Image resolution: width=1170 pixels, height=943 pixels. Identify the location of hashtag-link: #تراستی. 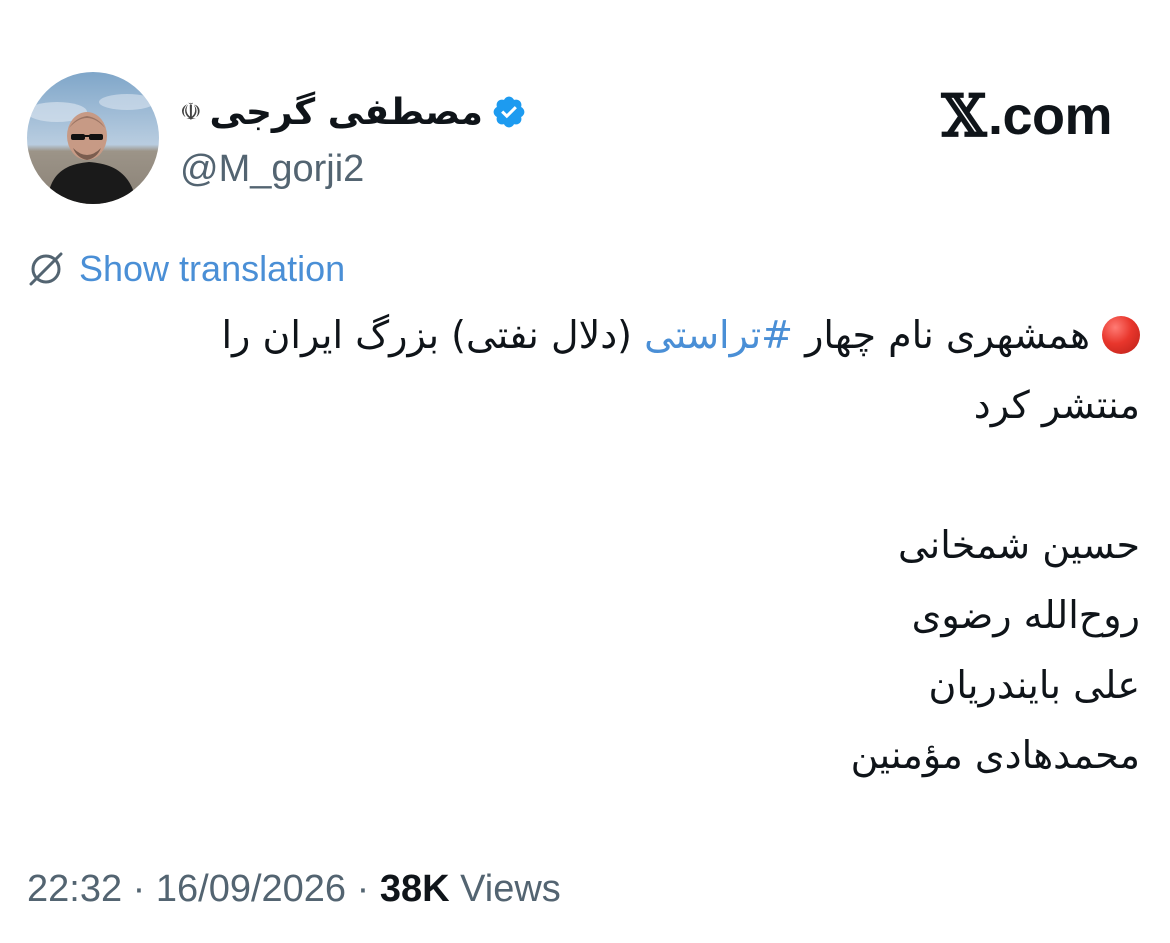
(718, 335).